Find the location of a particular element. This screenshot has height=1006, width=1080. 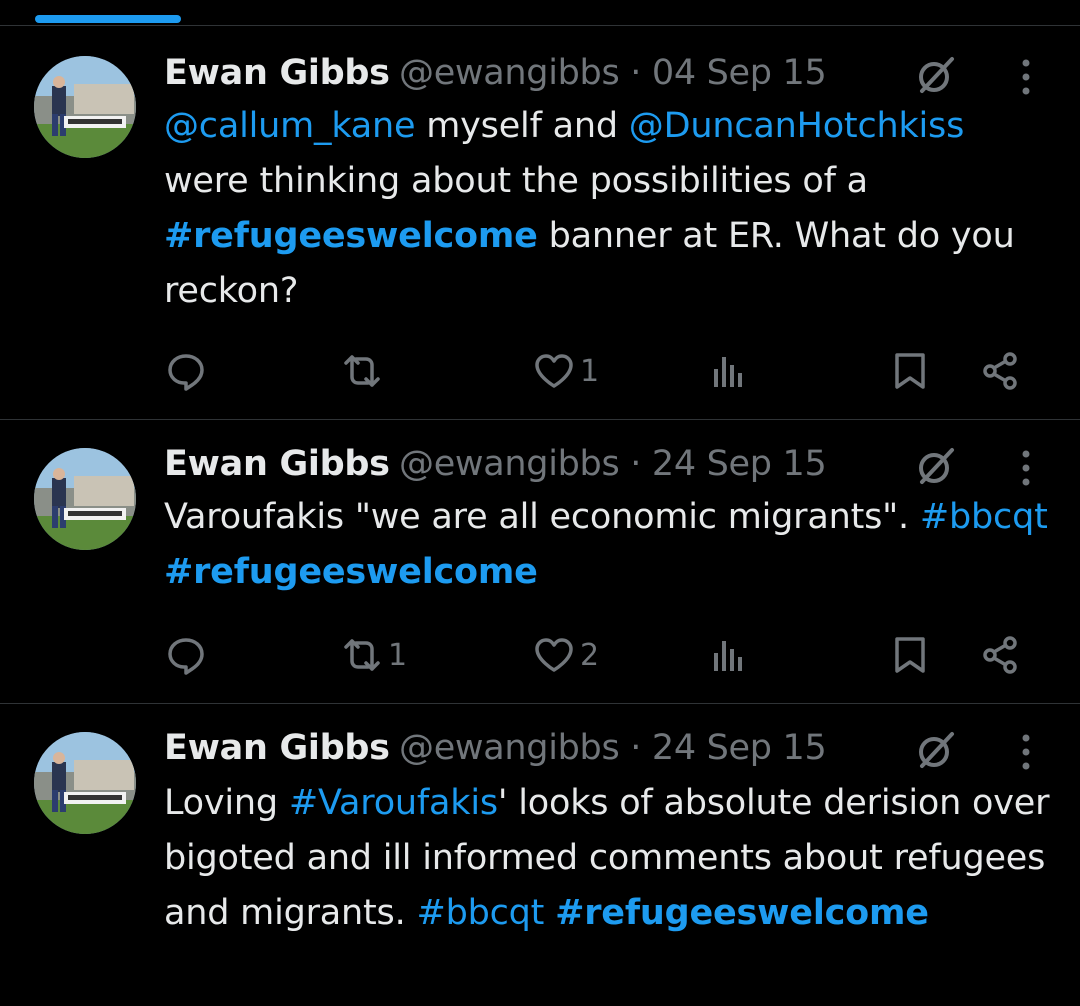

retweet-count: 1 is located at coordinates (398, 655).